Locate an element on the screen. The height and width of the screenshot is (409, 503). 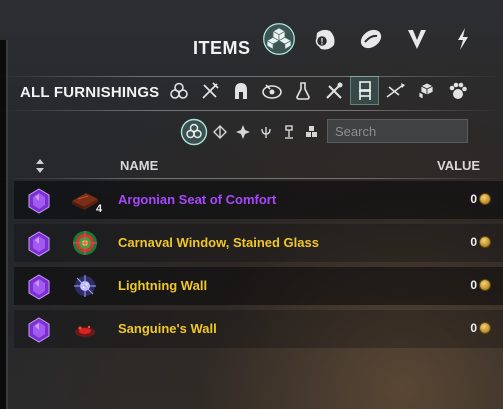
subcategory-filters is located at coordinates (320, 90).